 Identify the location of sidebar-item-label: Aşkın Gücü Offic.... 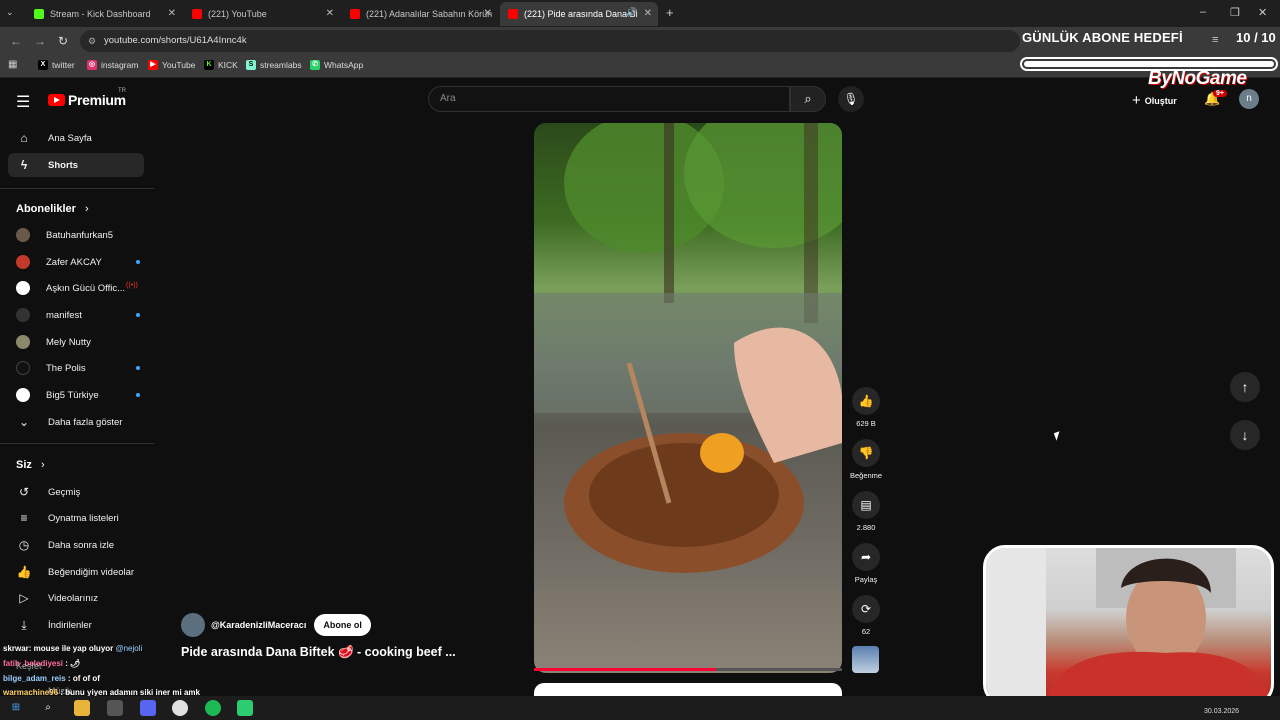
(86, 288).